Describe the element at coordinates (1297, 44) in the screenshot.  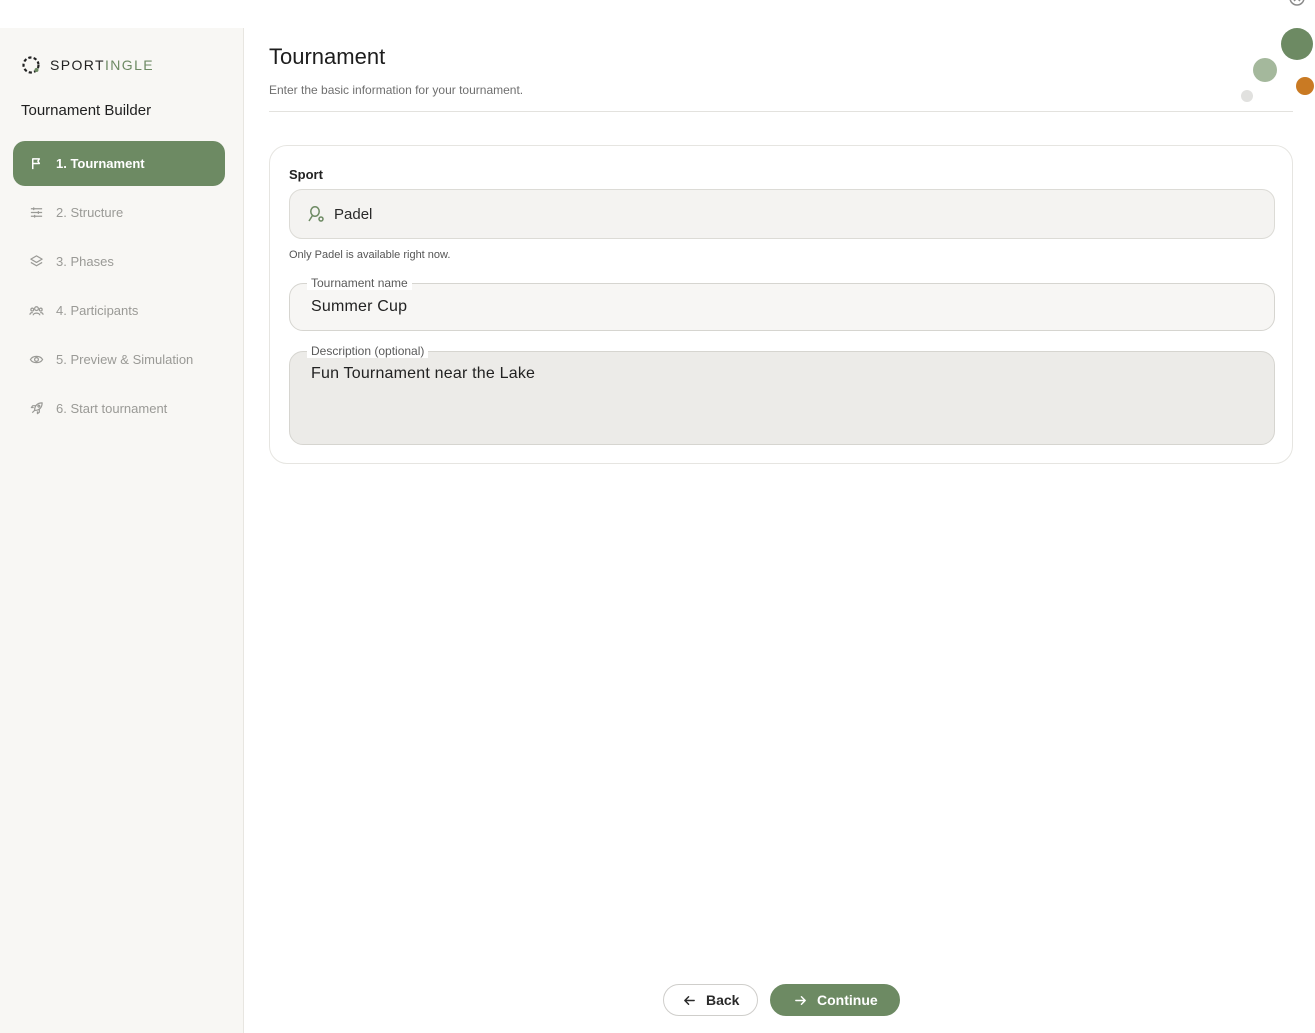
I see `decor-dot-large` at that location.